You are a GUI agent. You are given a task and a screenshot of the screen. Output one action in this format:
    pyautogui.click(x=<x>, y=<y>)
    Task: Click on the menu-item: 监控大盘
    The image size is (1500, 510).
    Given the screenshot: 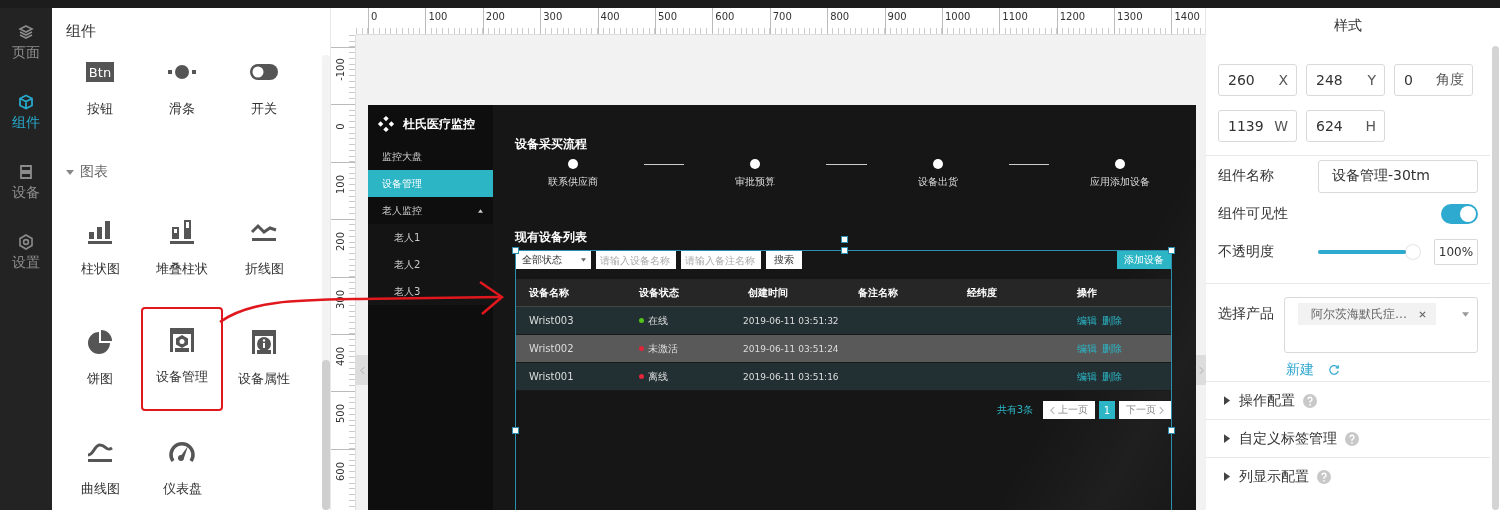 What is the action you would take?
    pyautogui.click(x=430, y=156)
    